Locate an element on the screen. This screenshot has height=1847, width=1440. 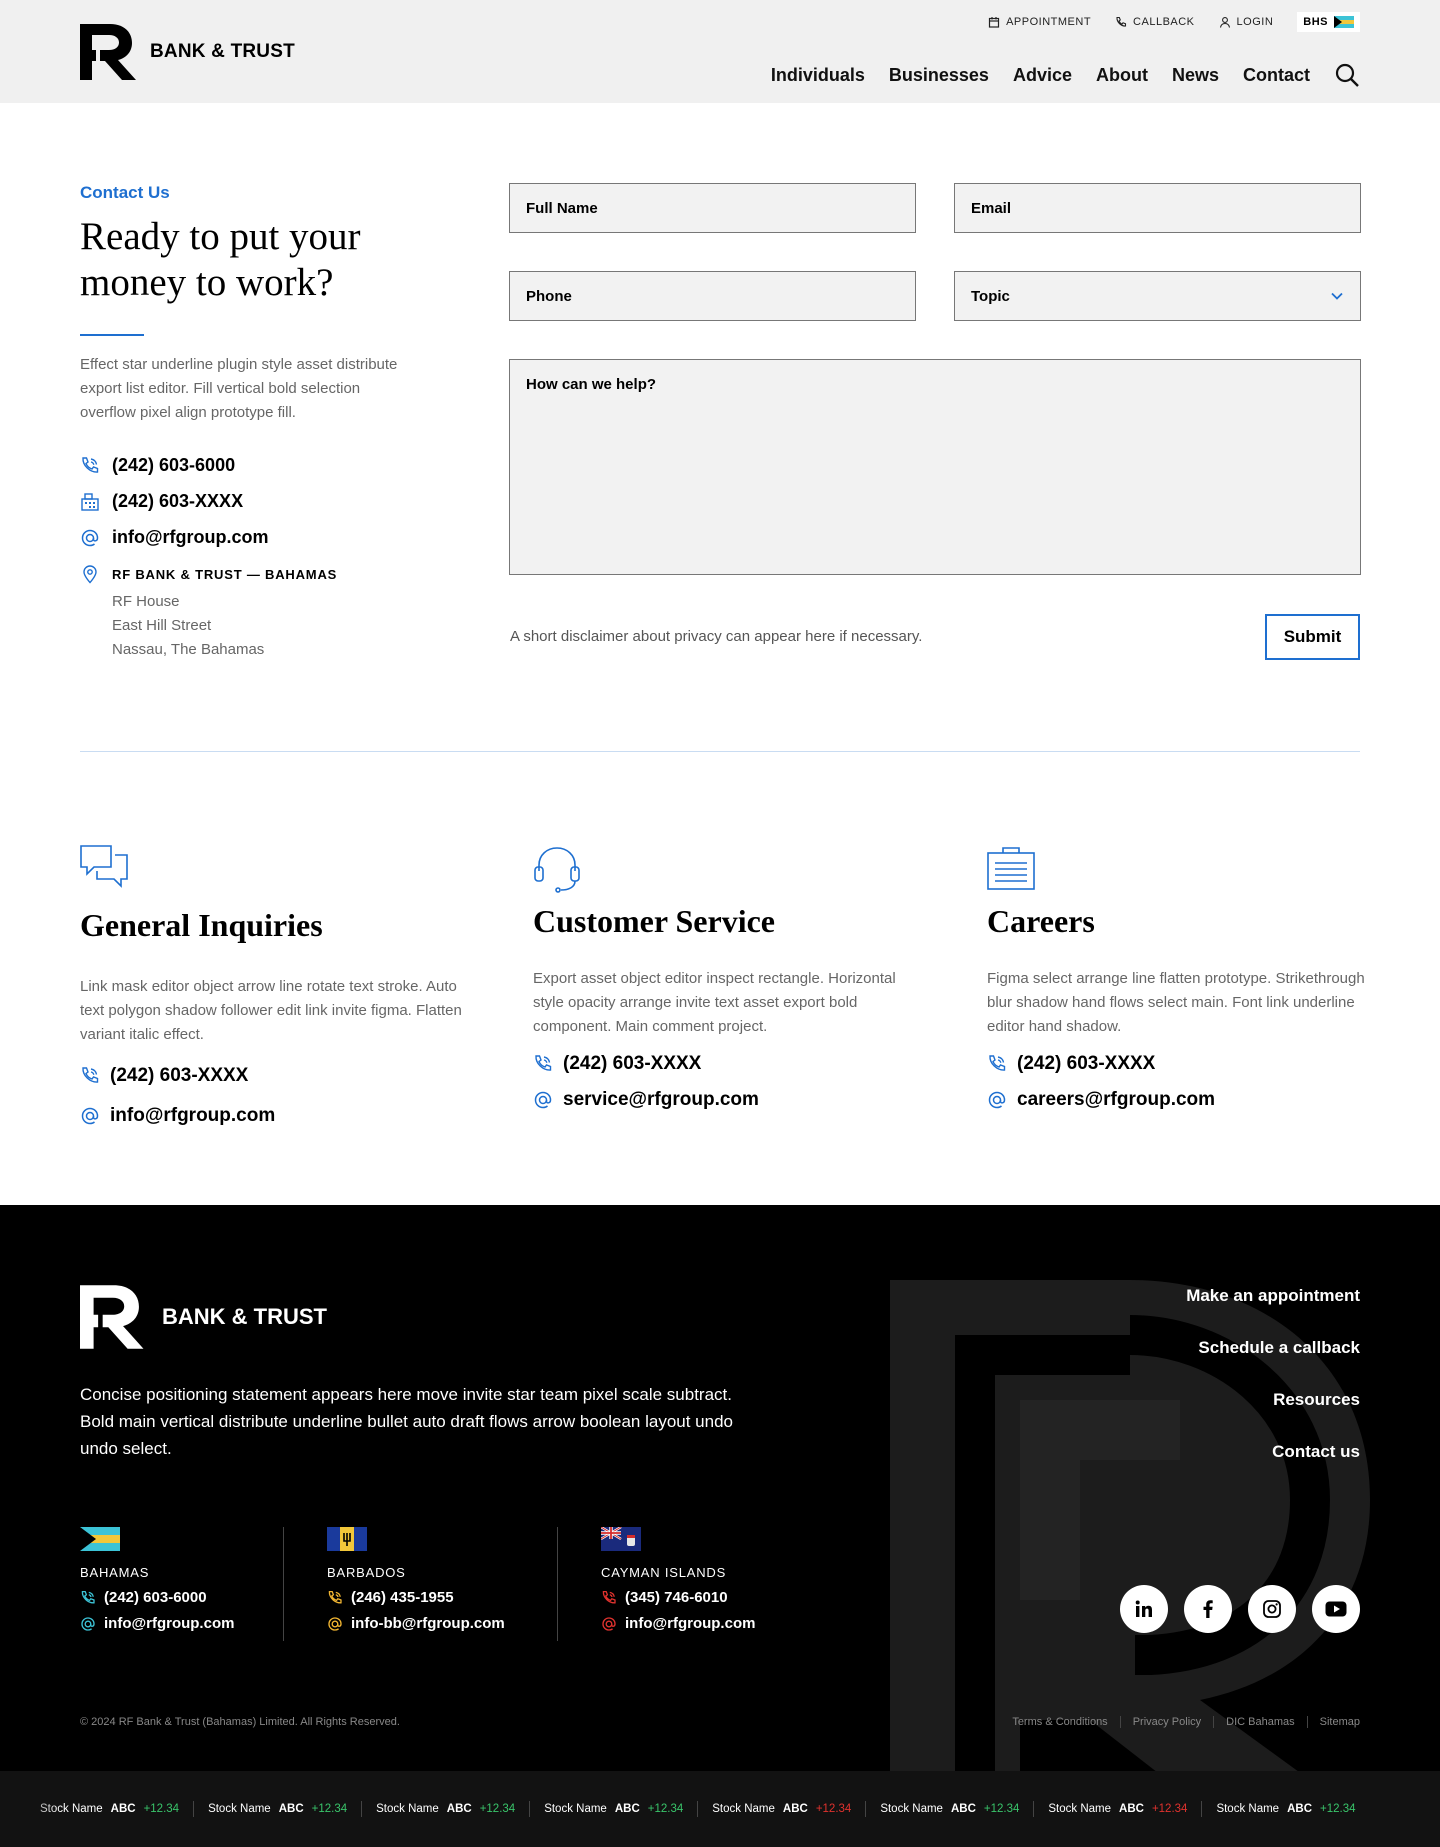
login-link: LOGIN is located at coordinates (1246, 22).